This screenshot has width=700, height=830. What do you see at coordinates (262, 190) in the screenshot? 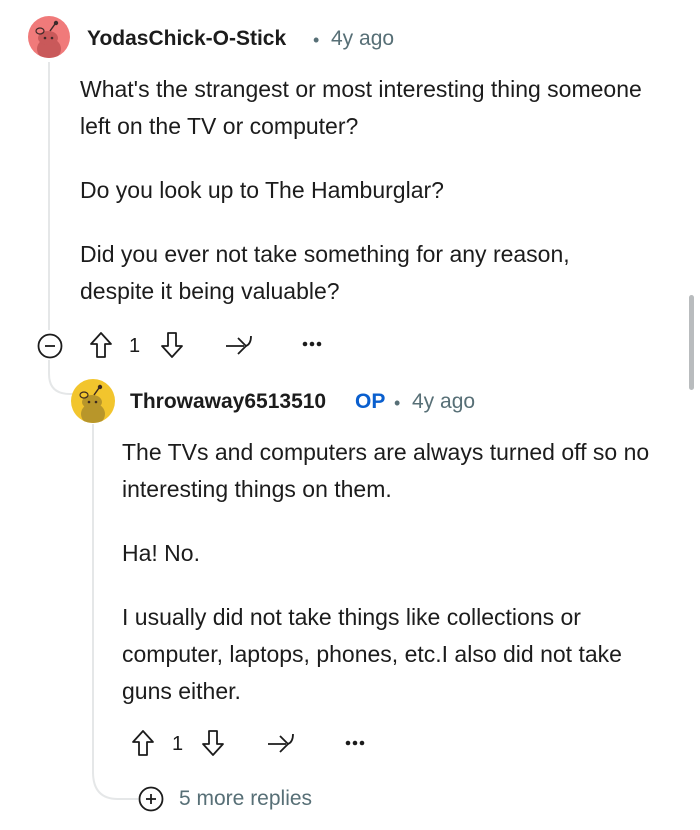
I see `comment-paragraph: Do you look up to The Hamburglar?` at bounding box center [262, 190].